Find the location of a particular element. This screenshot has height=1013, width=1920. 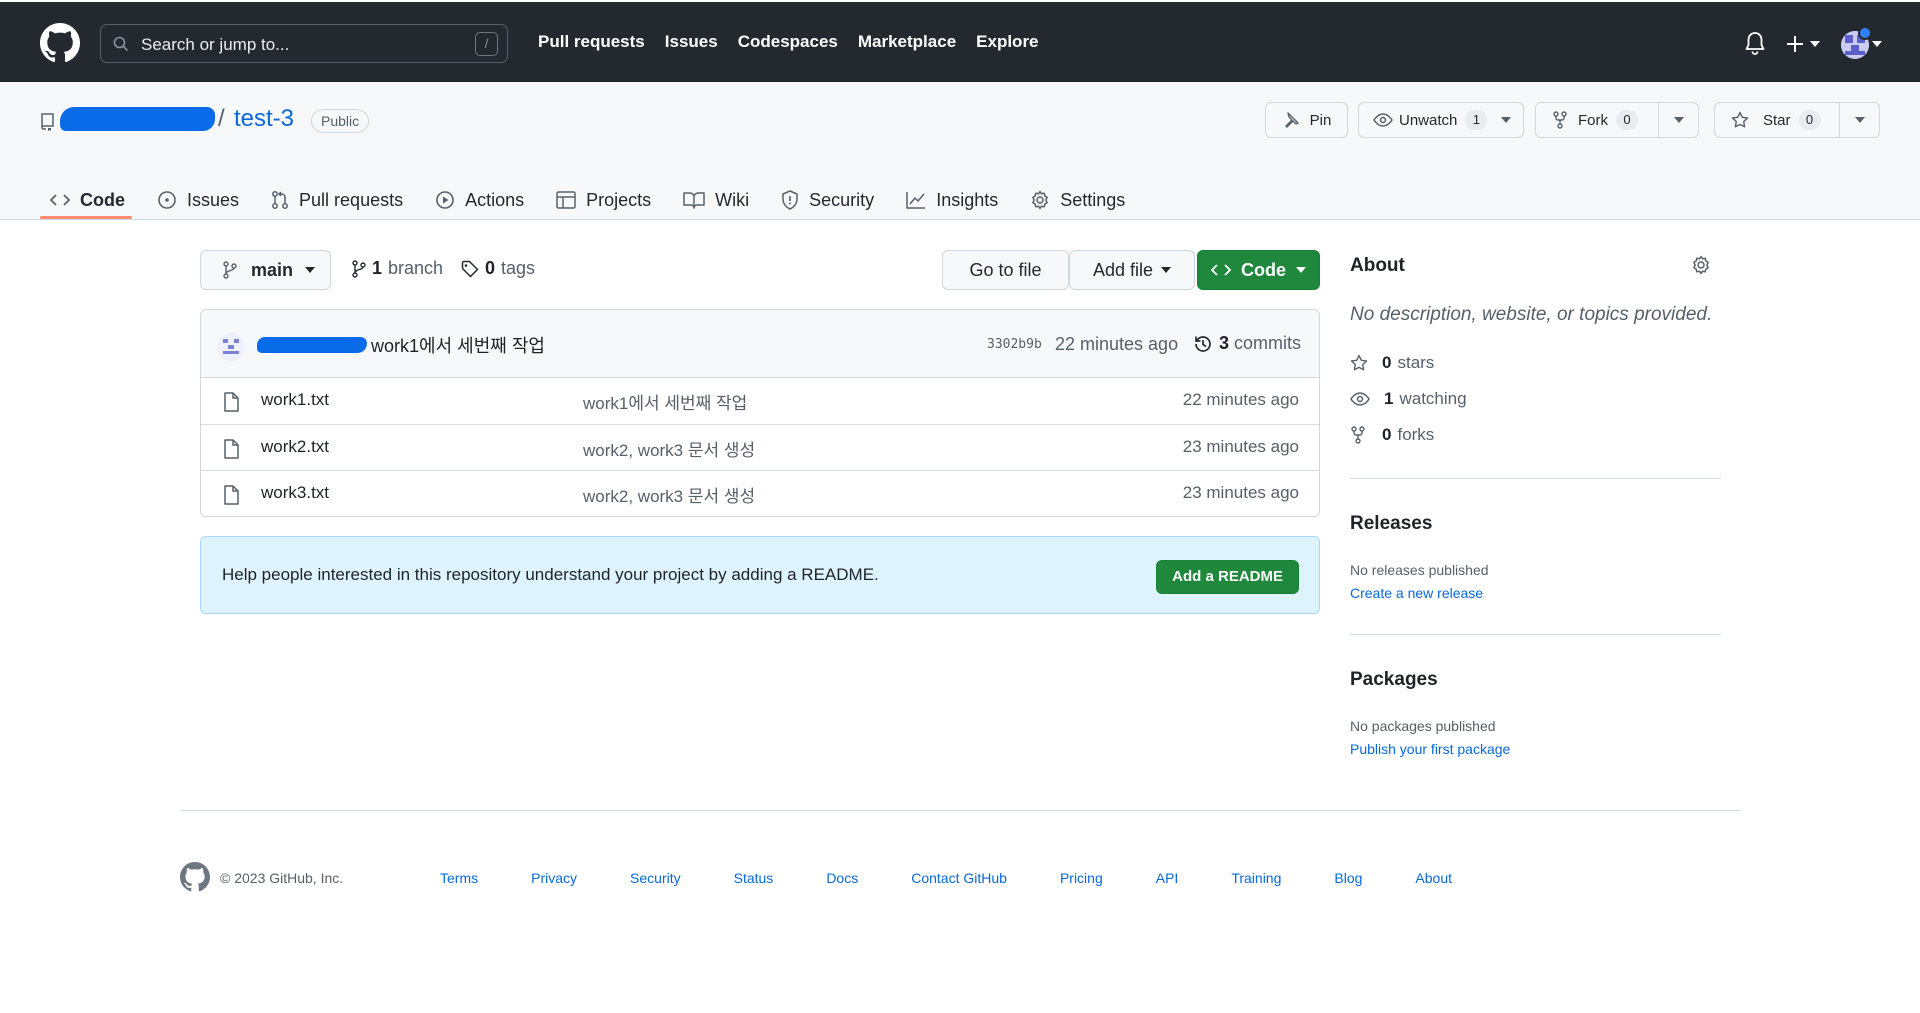

pin-icon is located at coordinates (1291, 120).